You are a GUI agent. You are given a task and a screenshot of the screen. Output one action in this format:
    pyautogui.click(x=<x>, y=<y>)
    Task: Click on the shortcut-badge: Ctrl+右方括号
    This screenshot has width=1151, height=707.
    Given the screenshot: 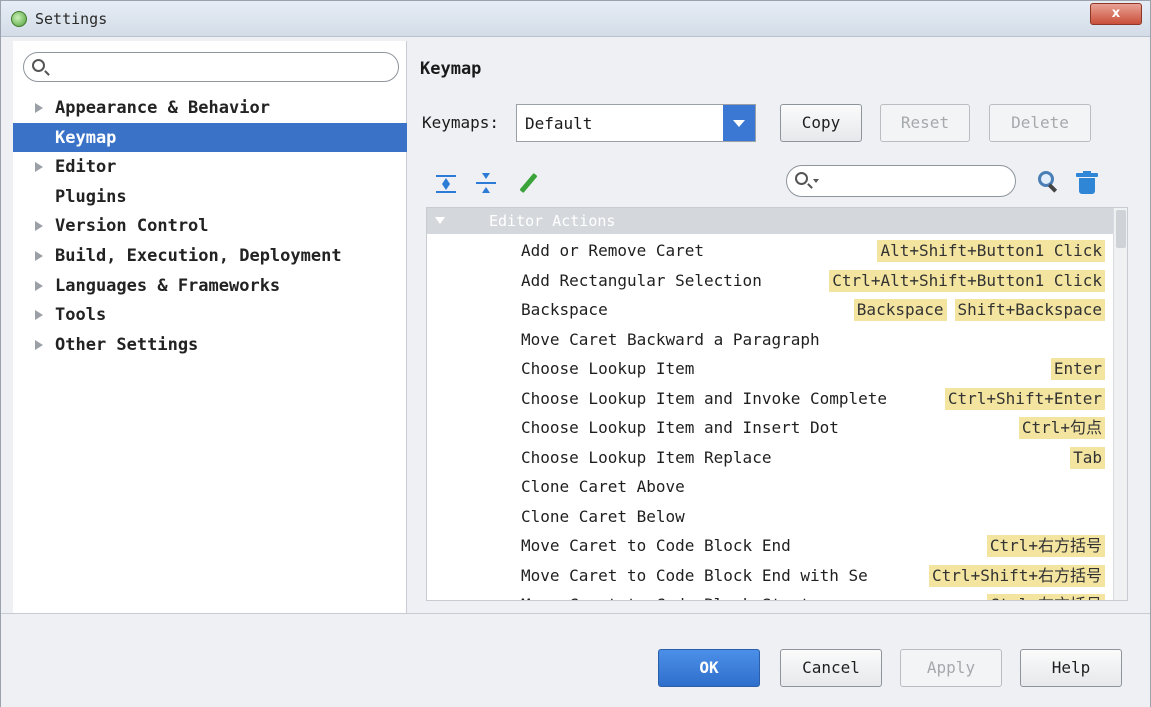 What is the action you would take?
    pyautogui.click(x=1045, y=546)
    